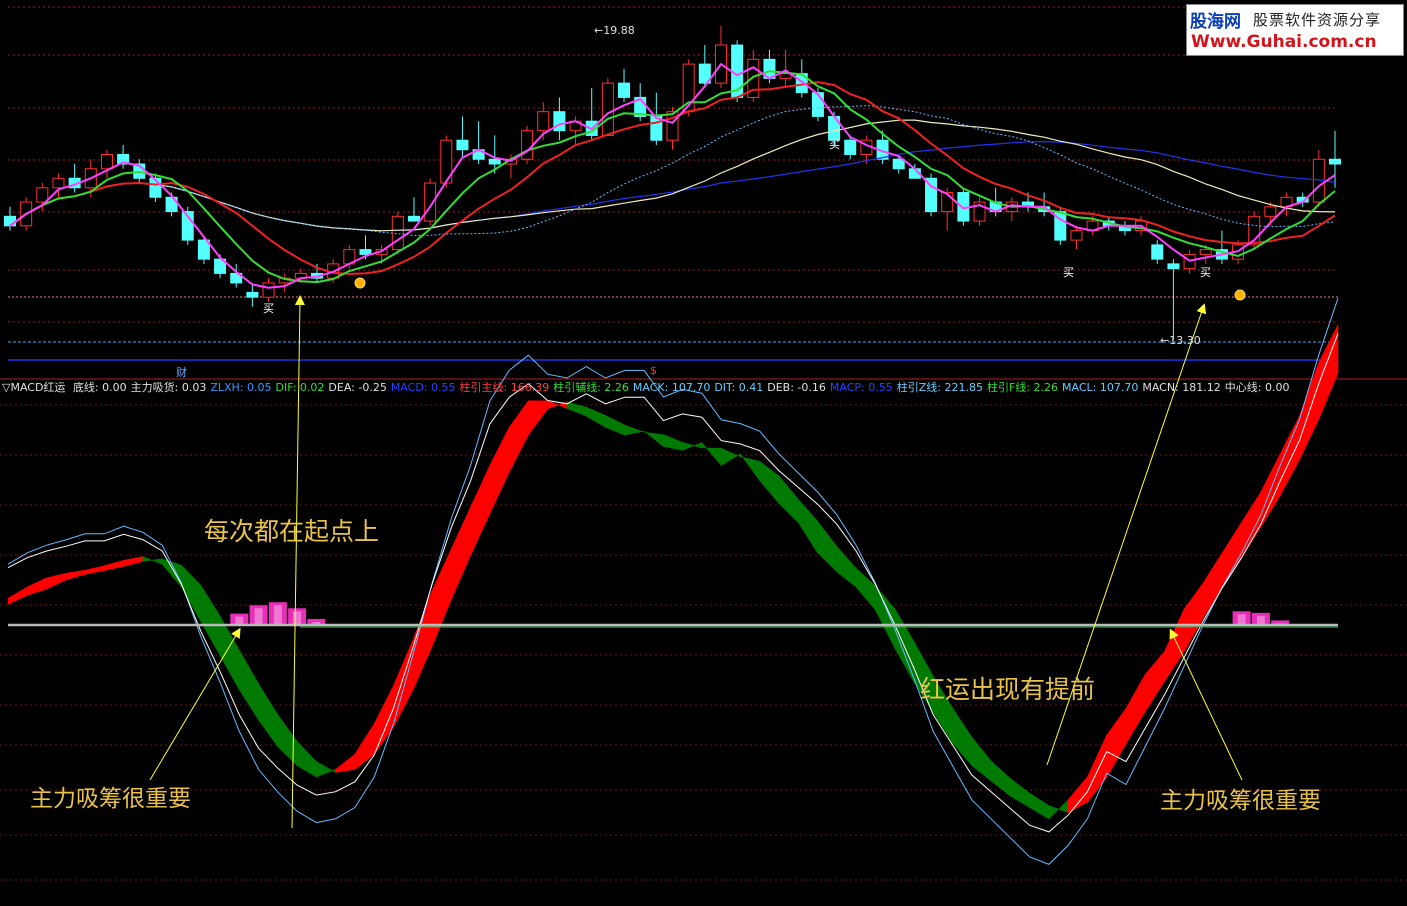  Describe the element at coordinates (653, 370) in the screenshot. I see `dividend-marker: $` at that location.